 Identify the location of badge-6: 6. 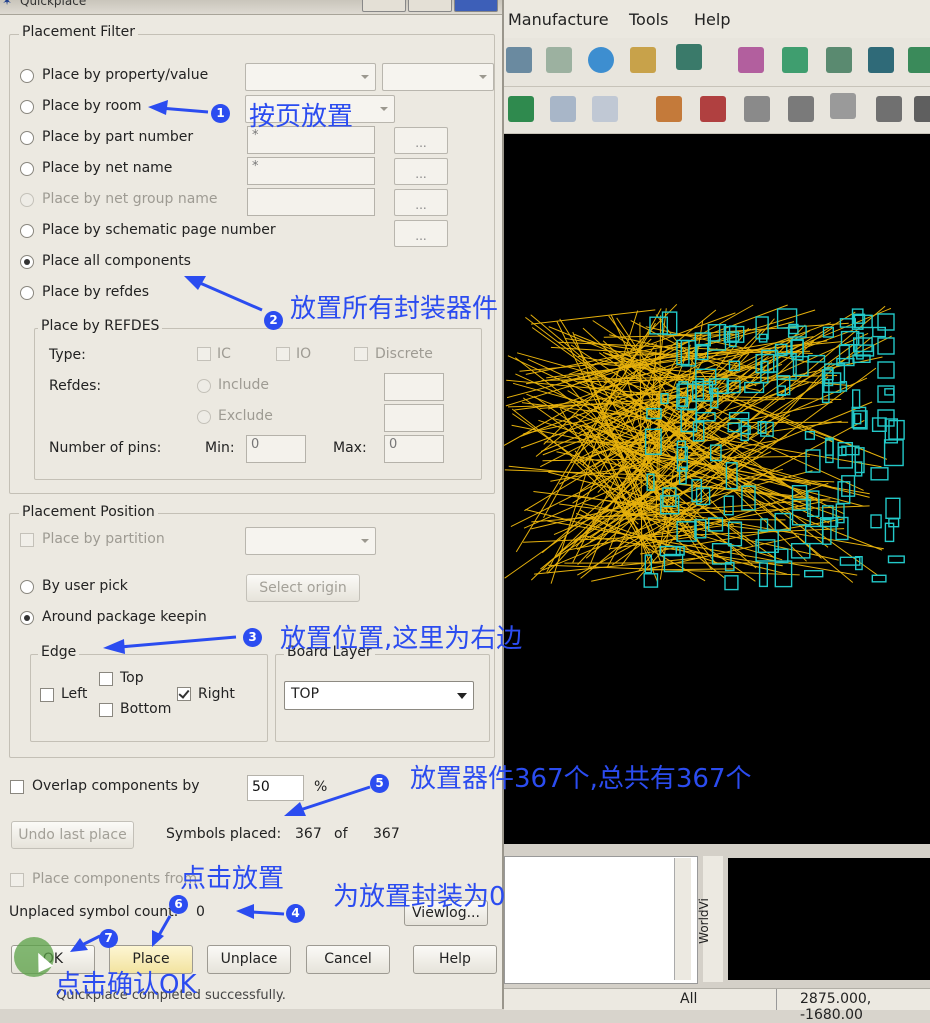
(178, 904).